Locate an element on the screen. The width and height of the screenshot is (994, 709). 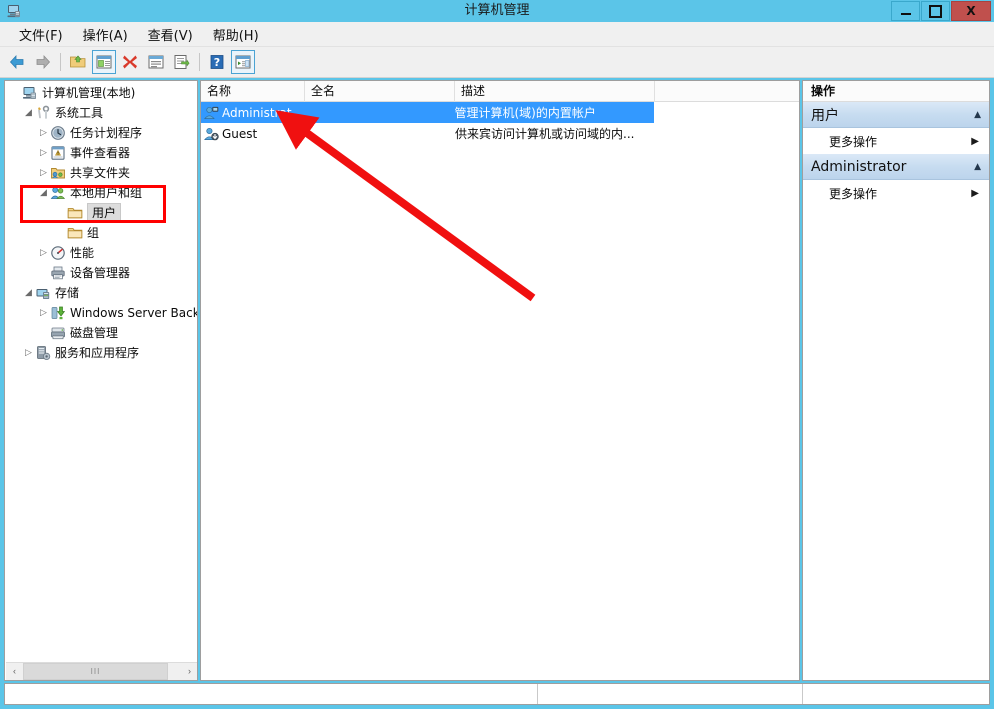
scroll-track: III is located at coordinates (102, 671).